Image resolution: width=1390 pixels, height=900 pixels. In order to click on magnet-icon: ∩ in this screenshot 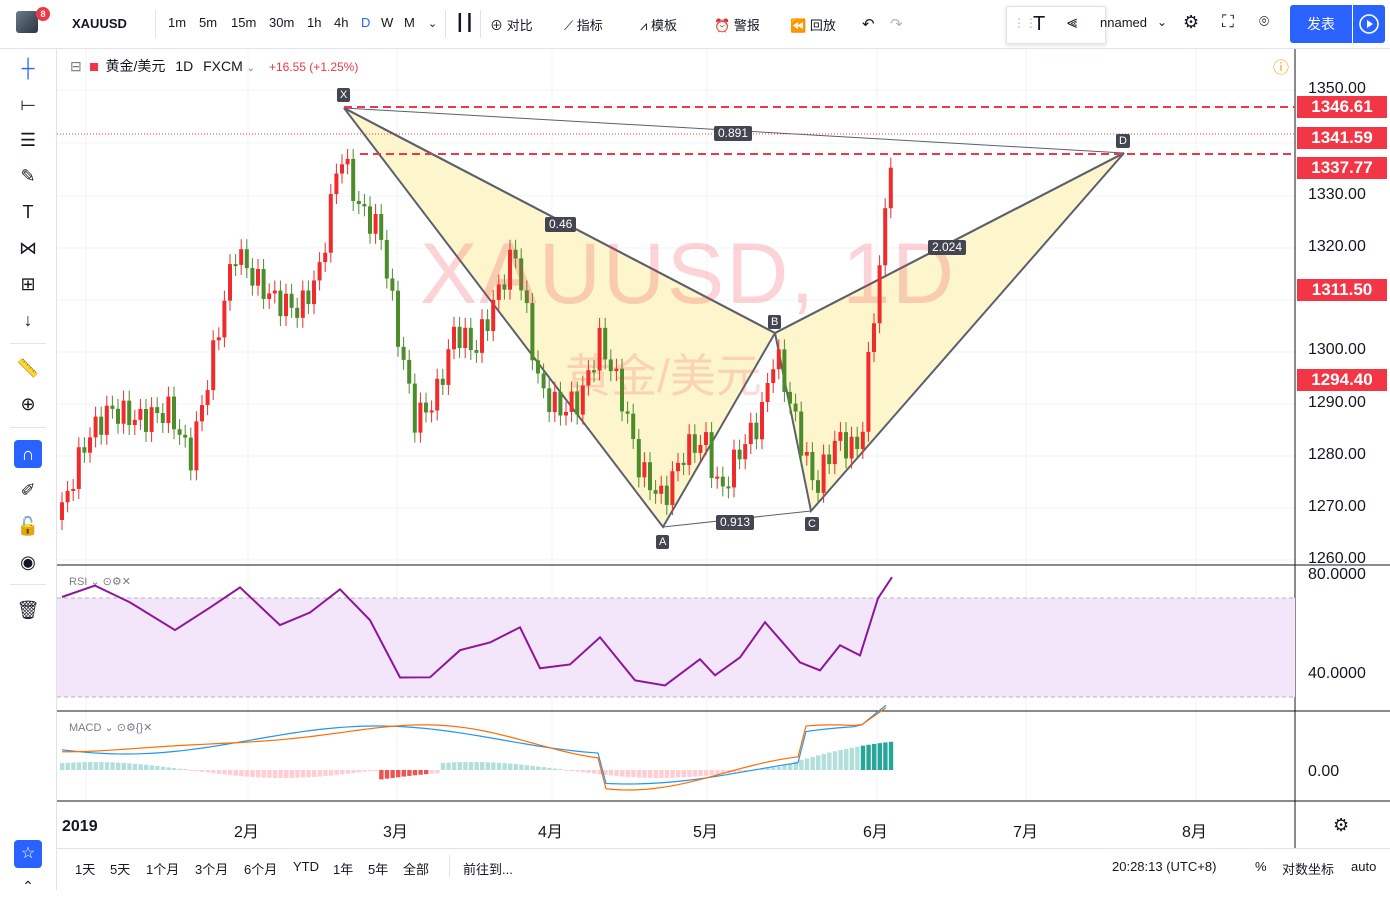, I will do `click(28, 454)`.